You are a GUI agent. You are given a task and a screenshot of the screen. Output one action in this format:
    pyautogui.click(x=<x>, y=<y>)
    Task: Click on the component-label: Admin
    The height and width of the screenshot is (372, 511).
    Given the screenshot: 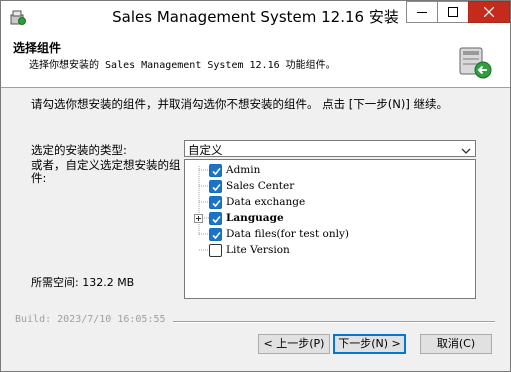 What is the action you would take?
    pyautogui.click(x=243, y=170)
    